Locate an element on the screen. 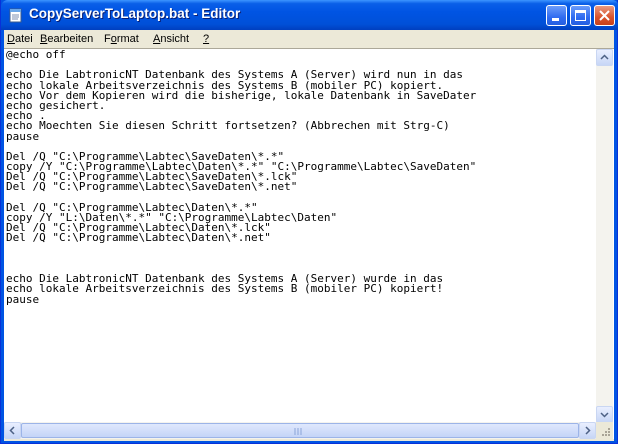 This screenshot has width=618, height=444. scroll-left-button is located at coordinates (12, 430).